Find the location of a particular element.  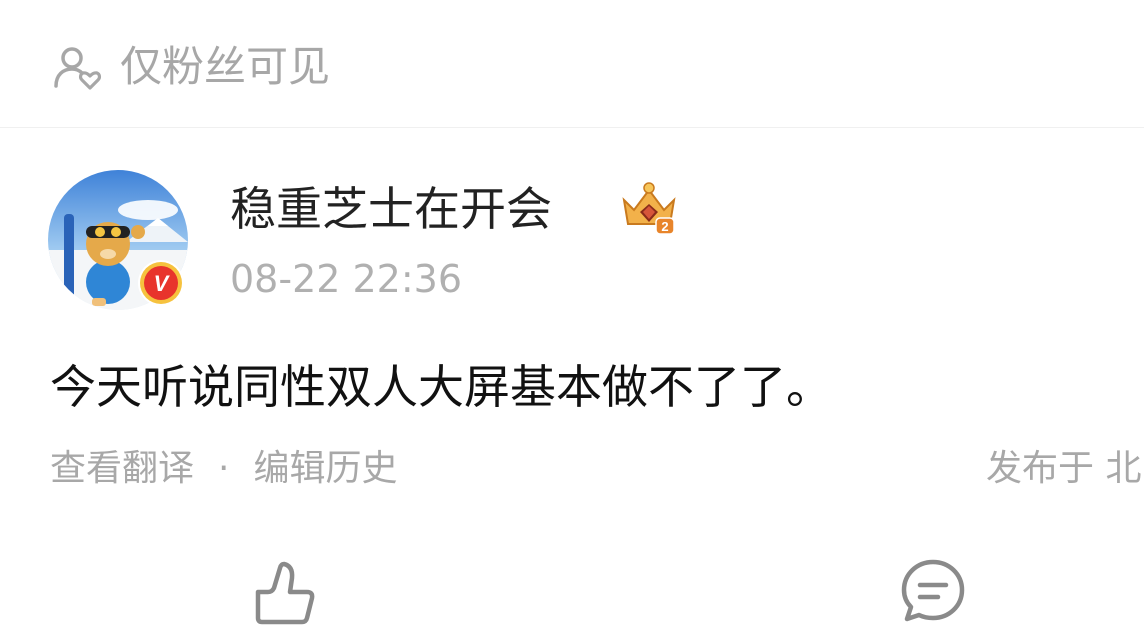

visibility-label: 仅粉丝可见 is located at coordinates (225, 66).